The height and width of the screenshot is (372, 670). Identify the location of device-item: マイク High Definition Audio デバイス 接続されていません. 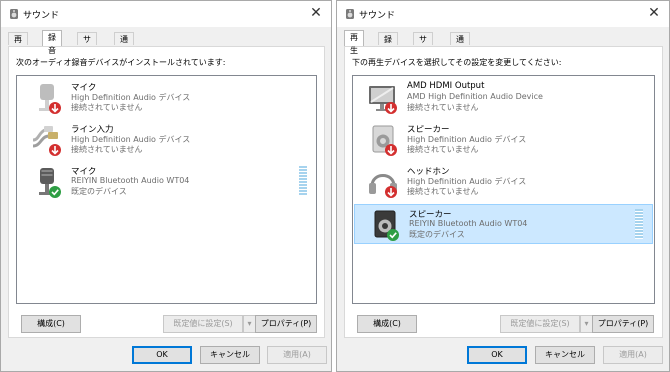
(166, 98).